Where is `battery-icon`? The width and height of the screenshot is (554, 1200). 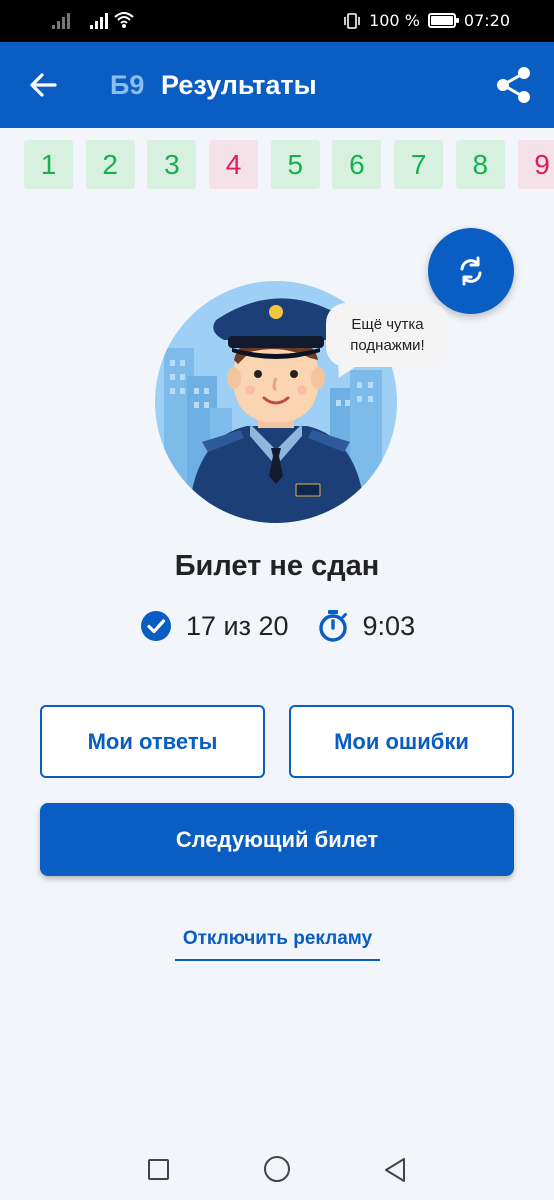 battery-icon is located at coordinates (443, 20).